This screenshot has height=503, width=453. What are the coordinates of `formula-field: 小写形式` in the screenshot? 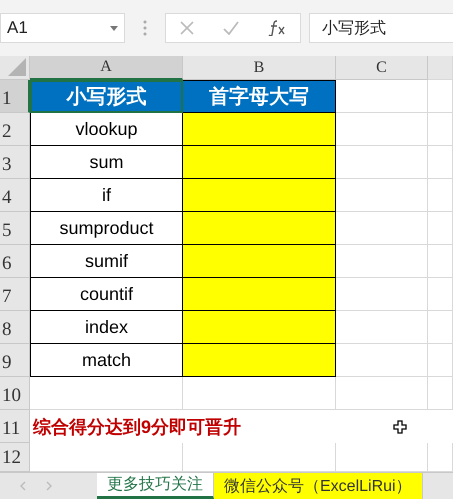 It's located at (381, 28).